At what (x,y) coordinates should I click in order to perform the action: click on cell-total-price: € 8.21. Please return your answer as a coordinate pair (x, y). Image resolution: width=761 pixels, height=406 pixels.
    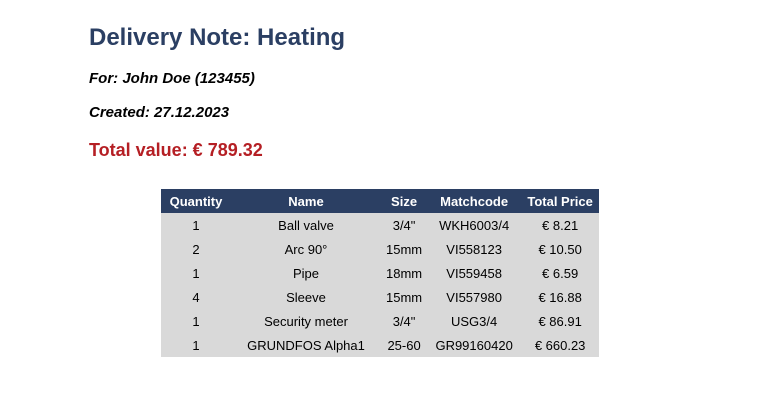
    Looking at the image, I should click on (560, 225).